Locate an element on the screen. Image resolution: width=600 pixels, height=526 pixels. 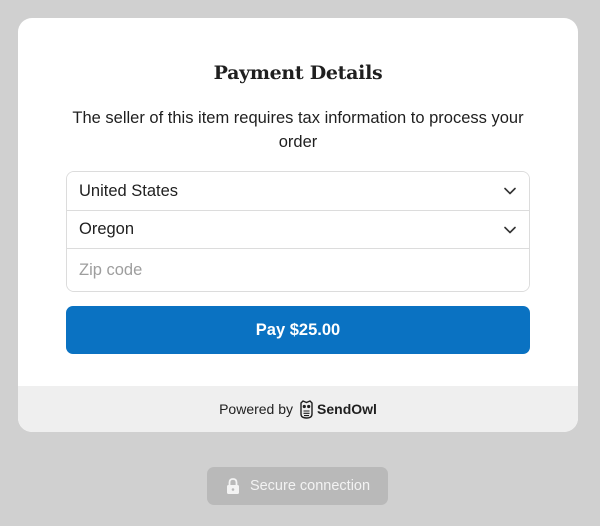
lock-icon is located at coordinates (232, 486).